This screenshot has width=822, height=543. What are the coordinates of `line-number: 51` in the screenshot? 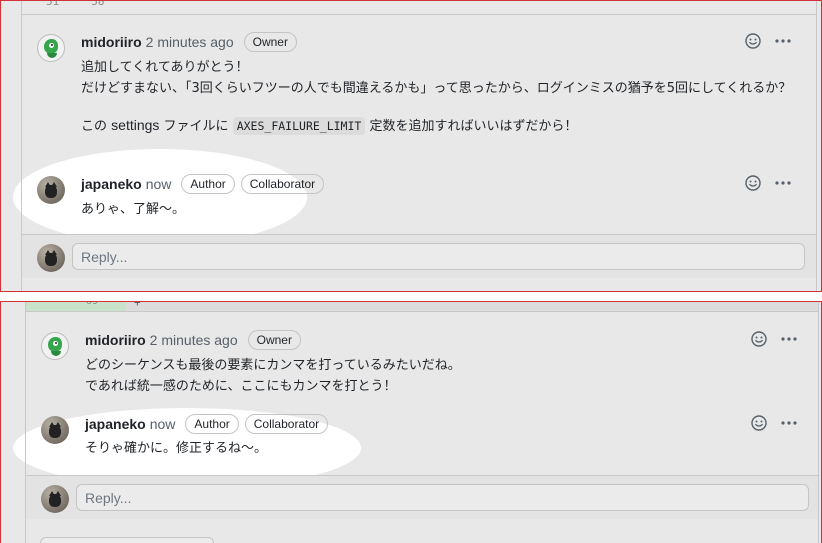 It's located at (53, 4).